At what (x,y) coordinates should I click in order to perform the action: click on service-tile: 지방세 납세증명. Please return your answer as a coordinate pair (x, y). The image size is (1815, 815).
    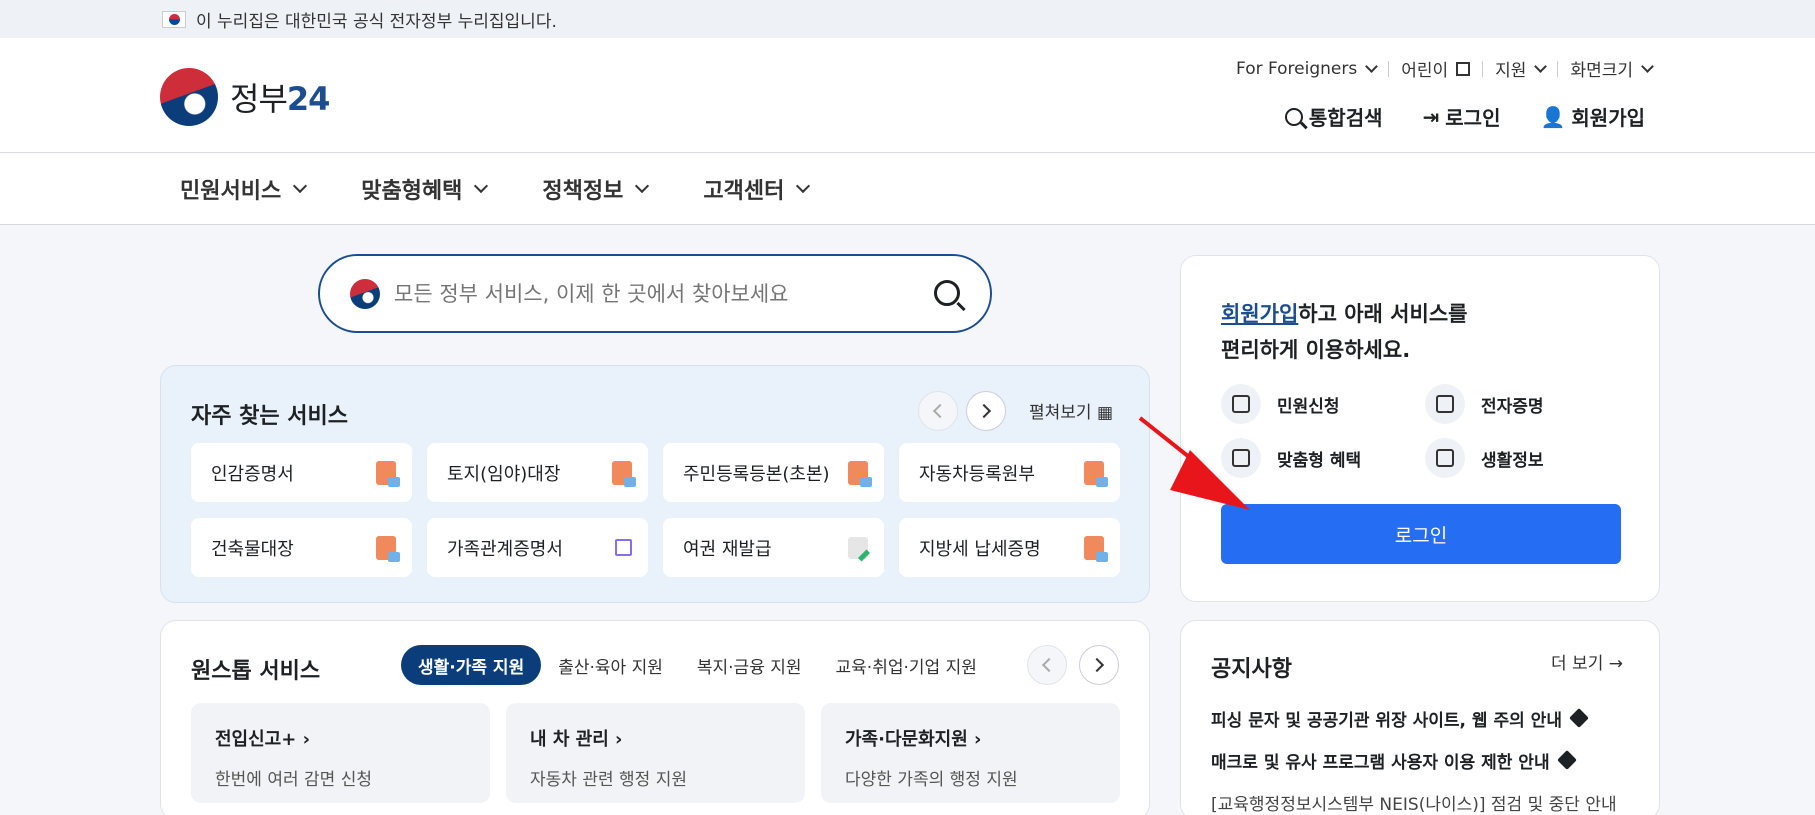
    Looking at the image, I should click on (1009, 547).